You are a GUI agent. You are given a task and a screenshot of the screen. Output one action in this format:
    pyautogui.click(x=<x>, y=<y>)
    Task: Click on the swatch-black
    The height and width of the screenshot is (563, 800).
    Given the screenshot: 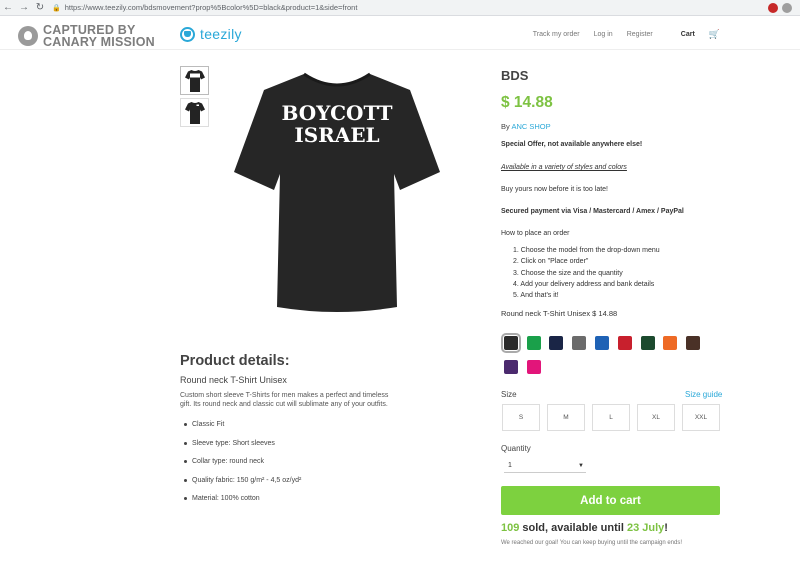 What is the action you would take?
    pyautogui.click(x=511, y=343)
    